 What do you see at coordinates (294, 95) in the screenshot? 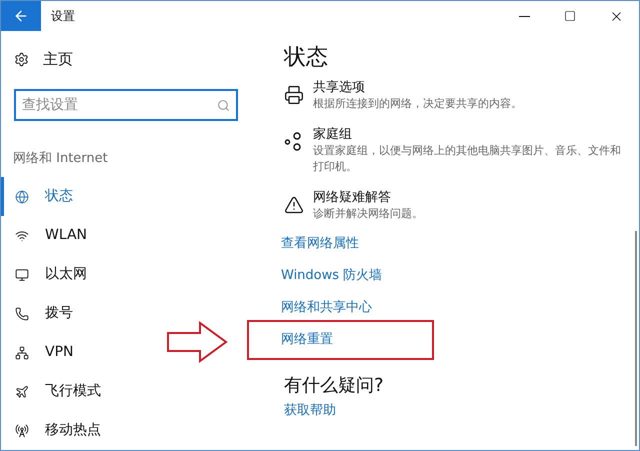
I see `printer-icon` at bounding box center [294, 95].